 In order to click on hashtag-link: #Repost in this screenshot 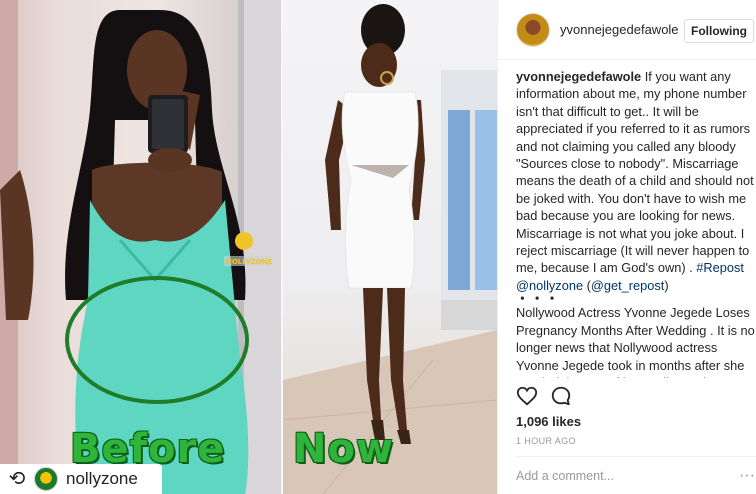, I will do `click(720, 267)`.